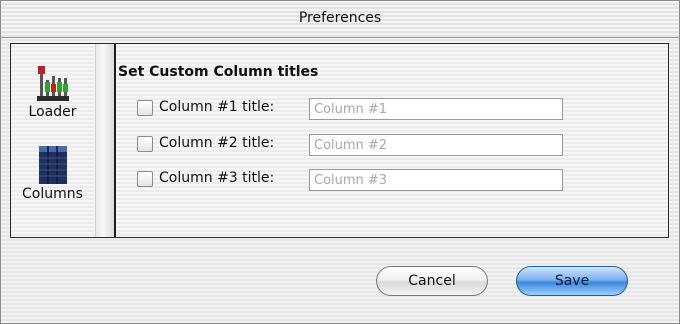 This screenshot has height=324, width=680. Describe the element at coordinates (218, 72) in the screenshot. I see `section-title: Set Custom Column titles` at that location.